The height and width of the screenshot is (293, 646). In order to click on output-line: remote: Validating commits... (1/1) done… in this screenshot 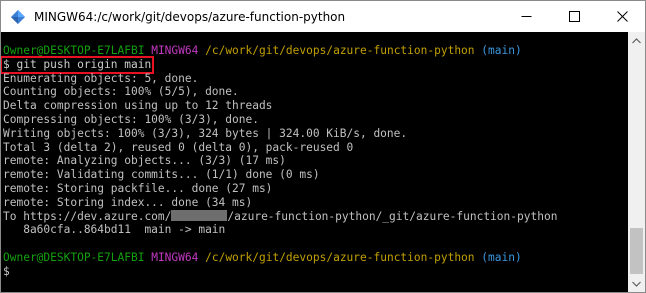, I will do `click(161, 175)`.